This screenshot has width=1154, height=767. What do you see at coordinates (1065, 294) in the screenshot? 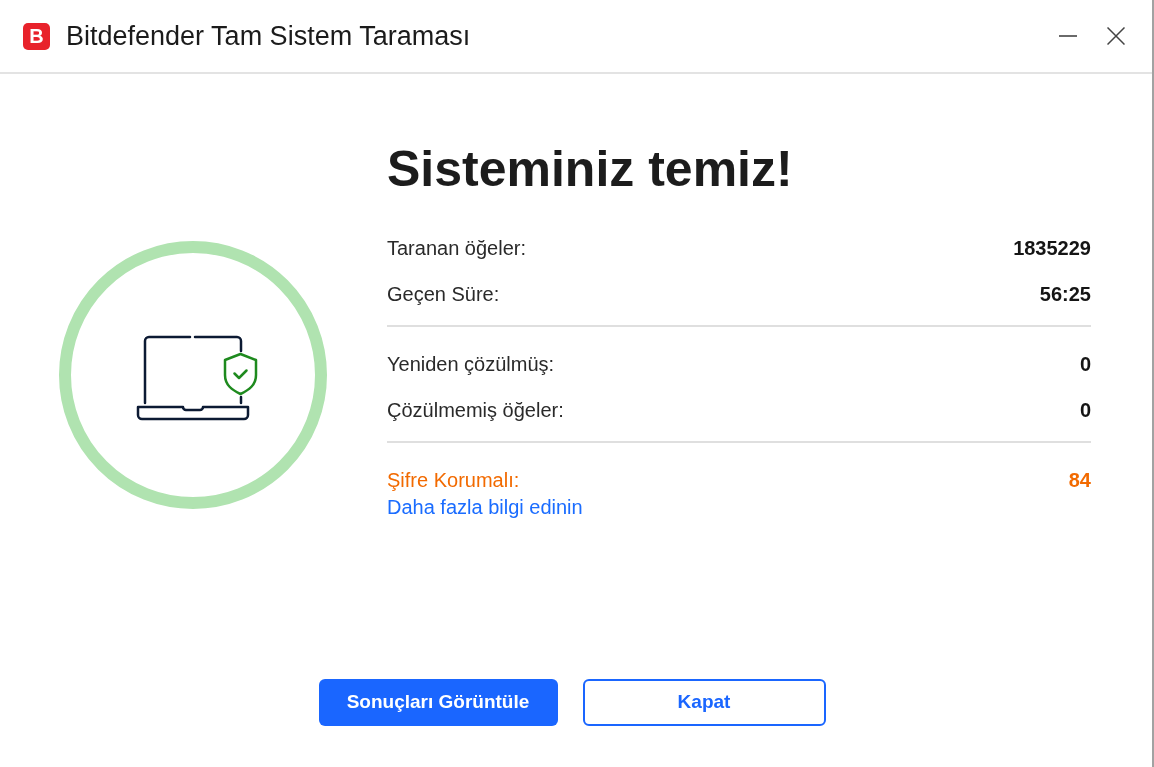
I see `stat-value: 56:25` at bounding box center [1065, 294].